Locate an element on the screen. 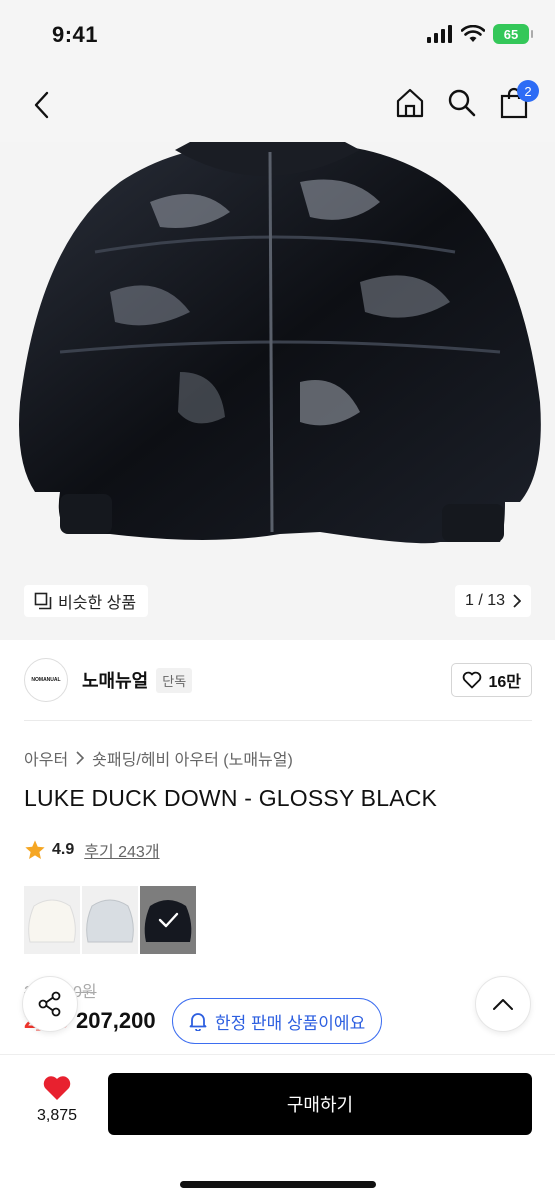 This screenshot has height=1200, width=555. battery-indicator: 65 is located at coordinates (513, 34).